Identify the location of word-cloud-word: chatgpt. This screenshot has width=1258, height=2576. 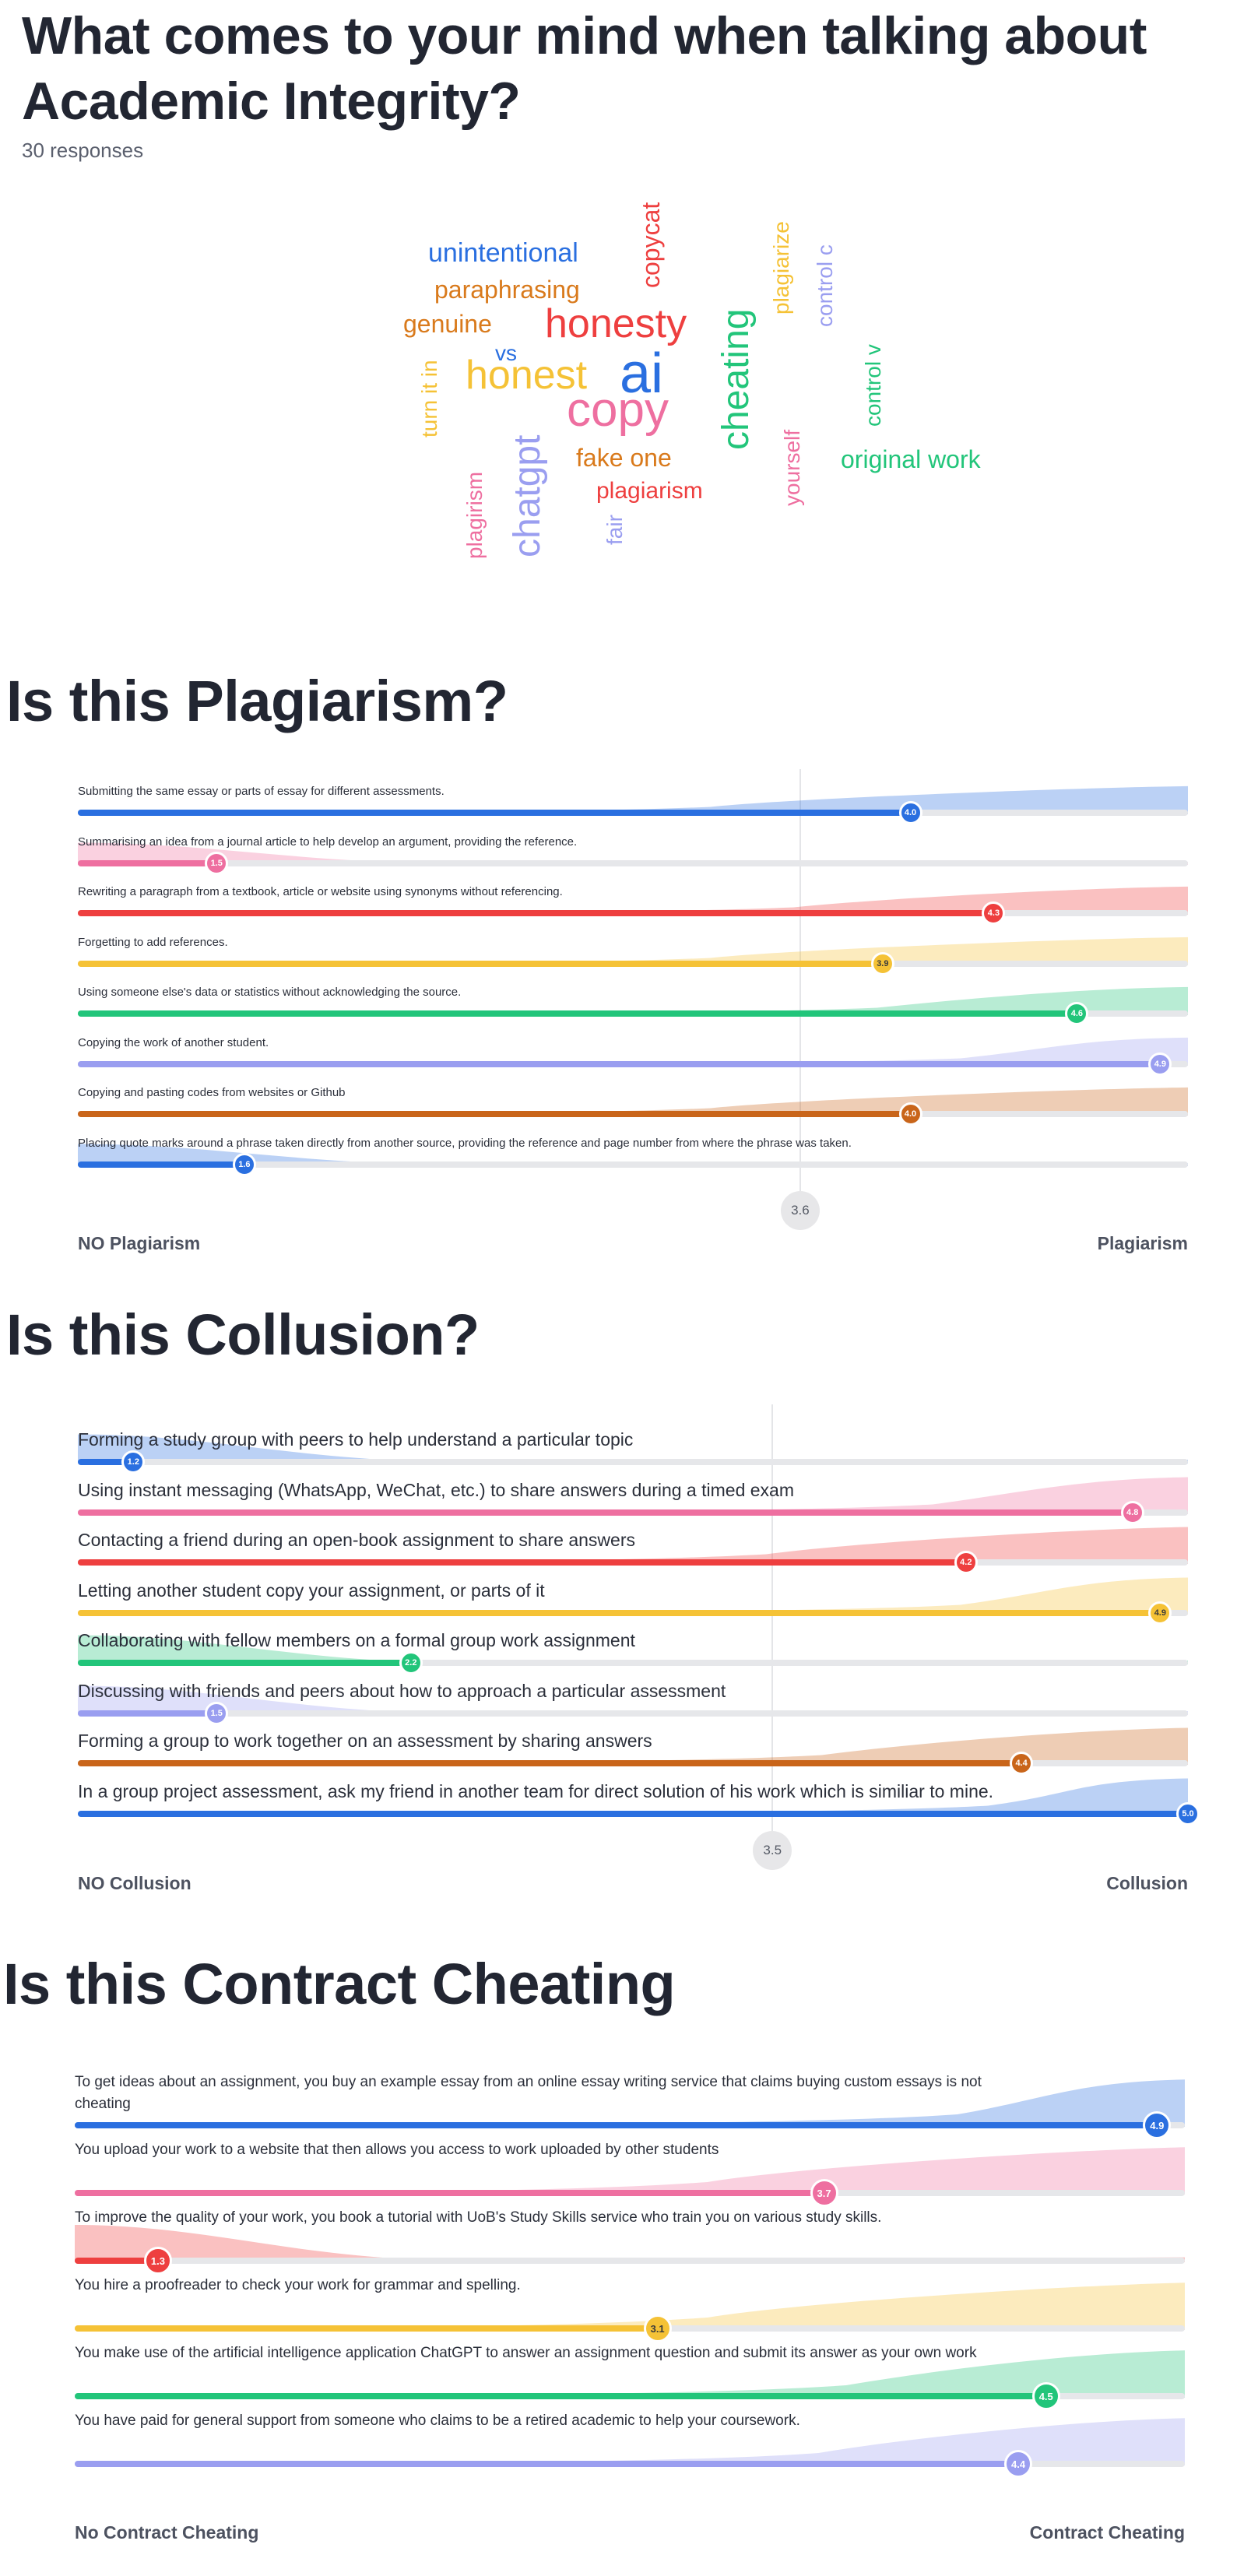
(527, 495).